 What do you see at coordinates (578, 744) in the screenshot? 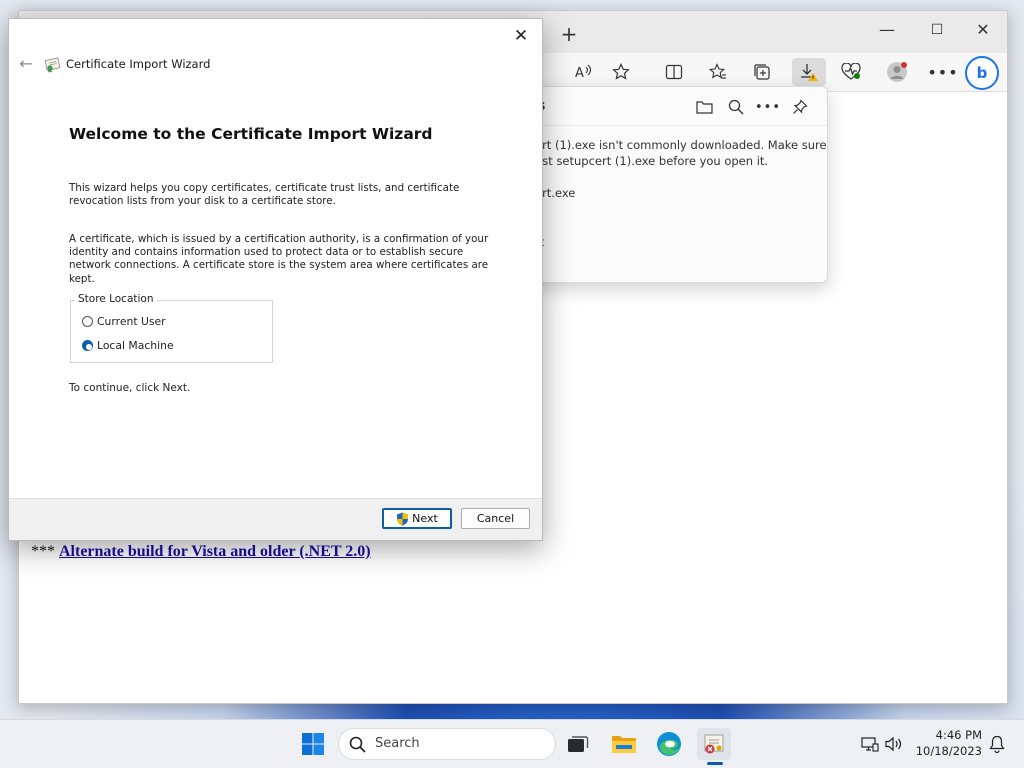
I see `task-view-icon` at bounding box center [578, 744].